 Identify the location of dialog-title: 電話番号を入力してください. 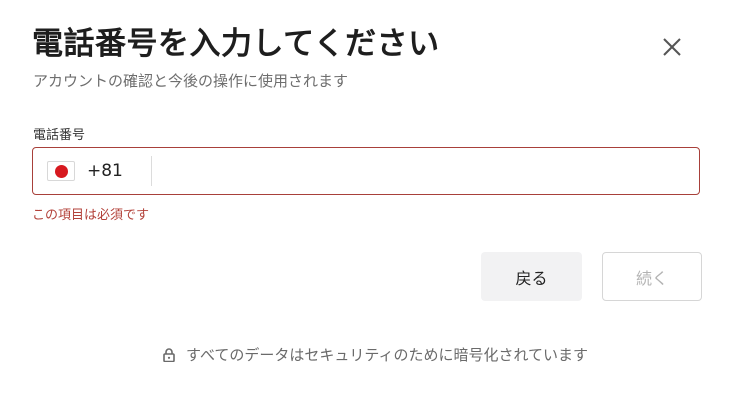
(236, 44).